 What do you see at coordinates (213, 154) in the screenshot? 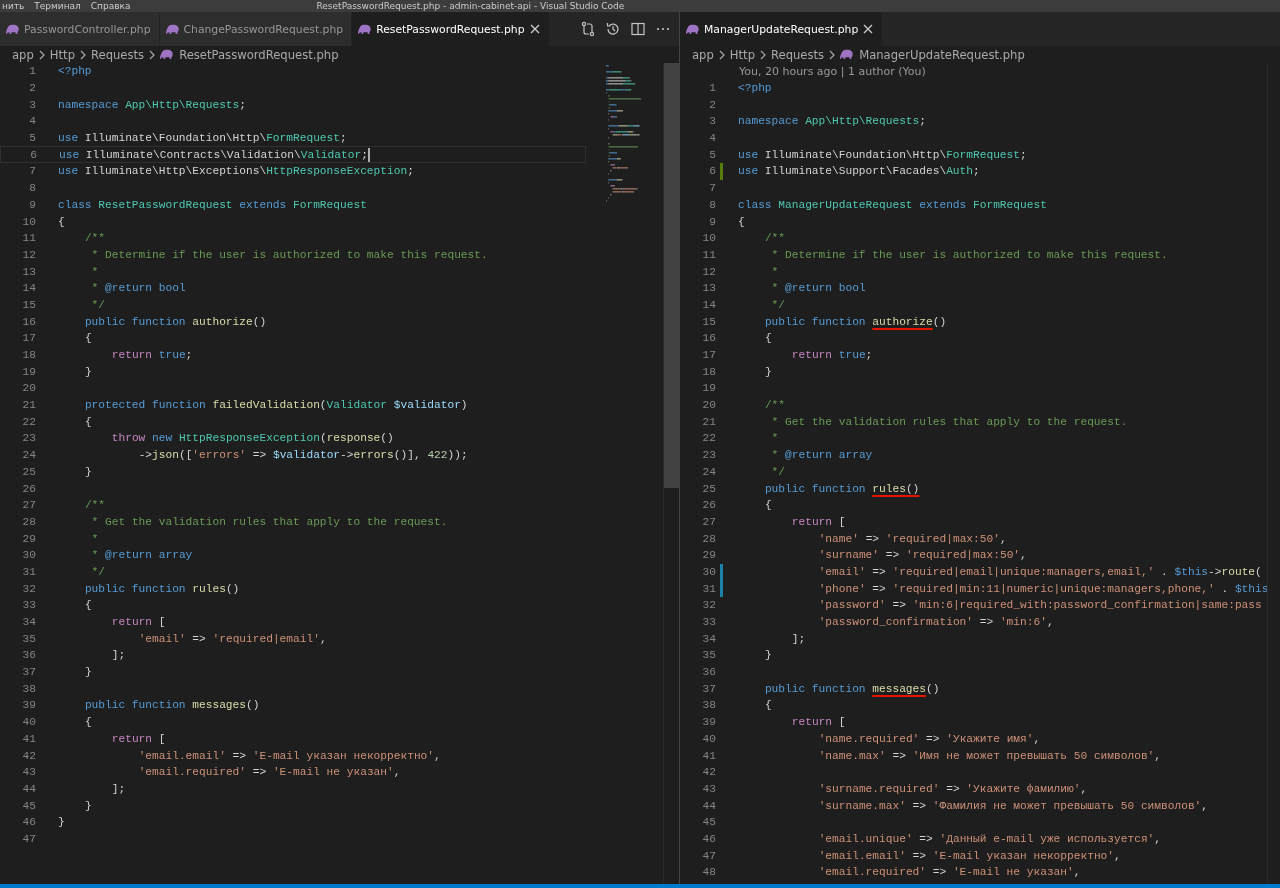
I see `code-line: use Illuminate\Contracts\Validation\Validator;` at bounding box center [213, 154].